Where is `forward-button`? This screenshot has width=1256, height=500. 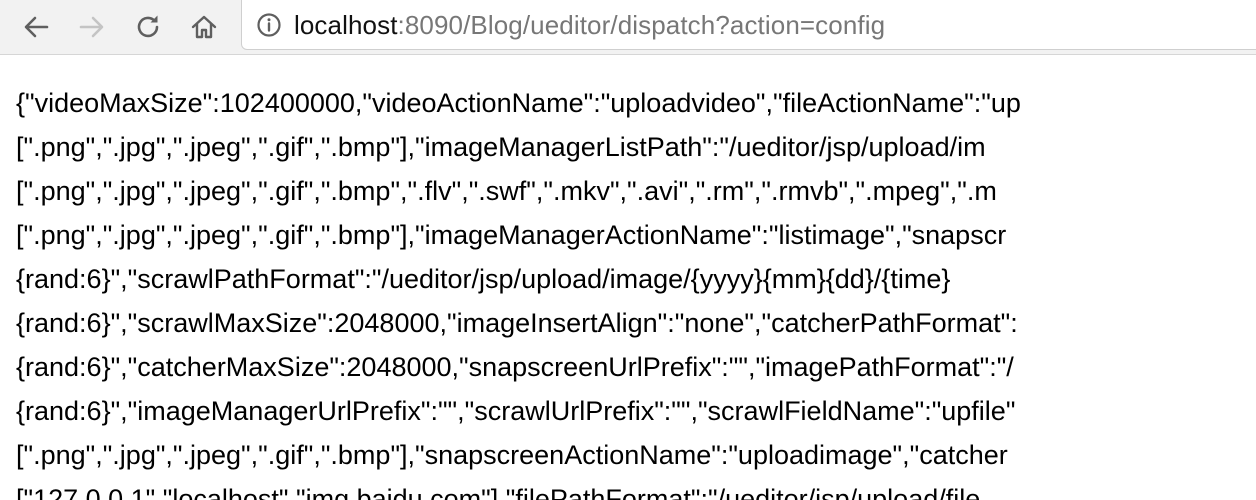 forward-button is located at coordinates (92, 27).